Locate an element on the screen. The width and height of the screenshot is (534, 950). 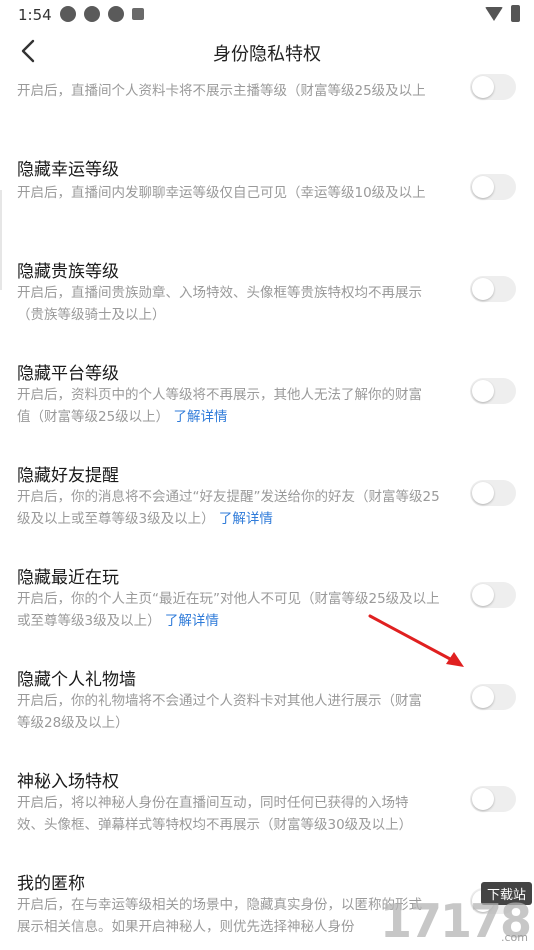
desc-line: 开启后，你的礼物墙将不会通过个人资料卡对其他人进行展示（财富 is located at coordinates (219, 701).